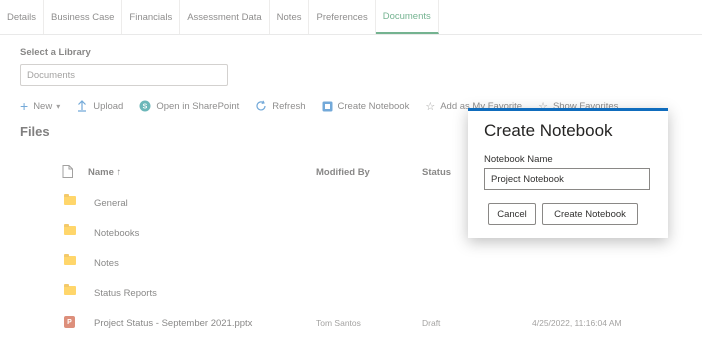 Image resolution: width=702 pixels, height=341 pixels. What do you see at coordinates (512, 214) in the screenshot?
I see `cancel-button: Cancel` at bounding box center [512, 214].